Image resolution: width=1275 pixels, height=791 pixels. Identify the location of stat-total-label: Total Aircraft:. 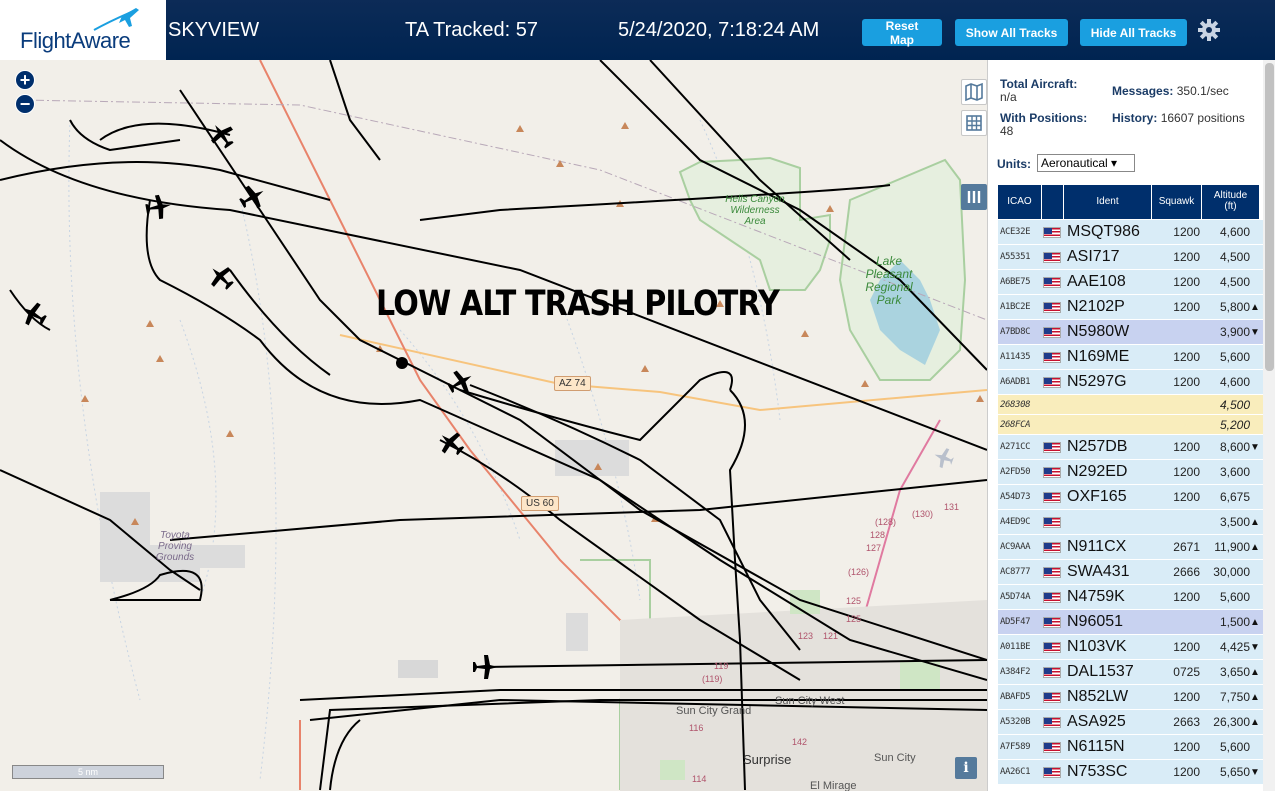
(1039, 84).